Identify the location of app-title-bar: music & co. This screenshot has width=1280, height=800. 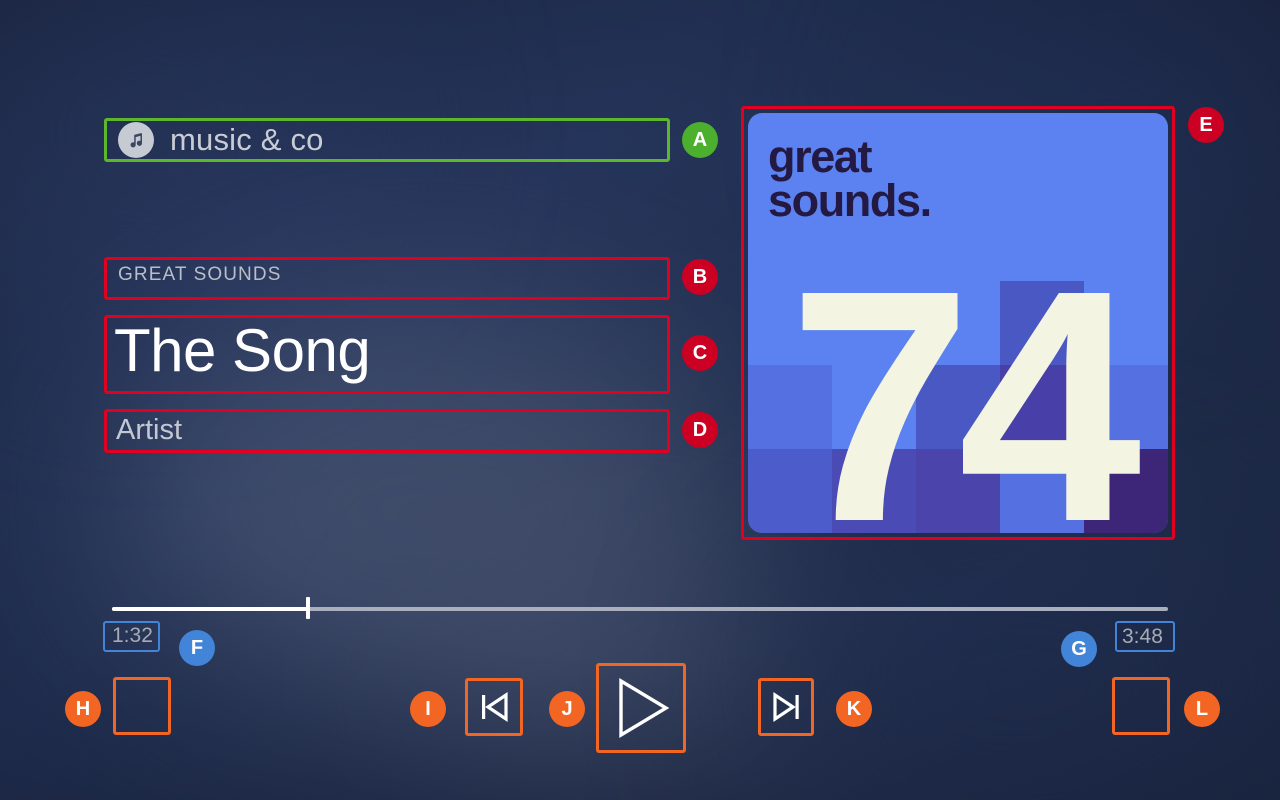
(387, 140).